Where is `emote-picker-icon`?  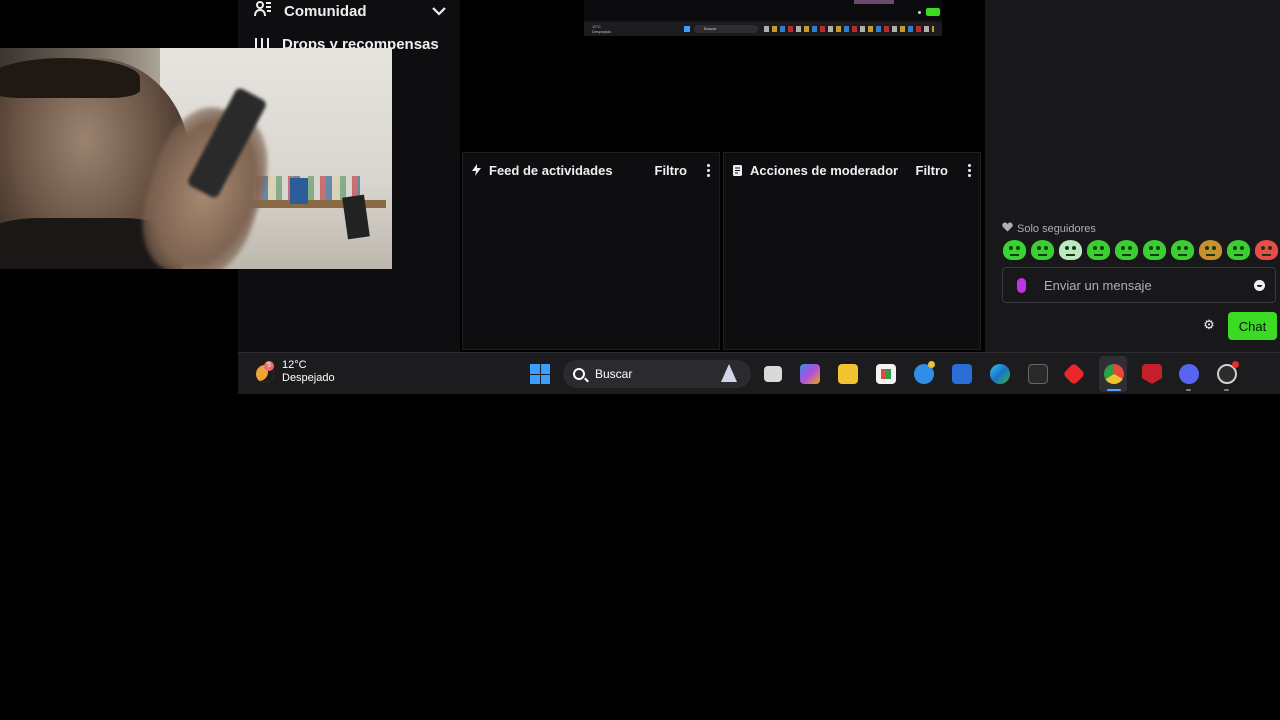 emote-picker-icon is located at coordinates (1259, 285).